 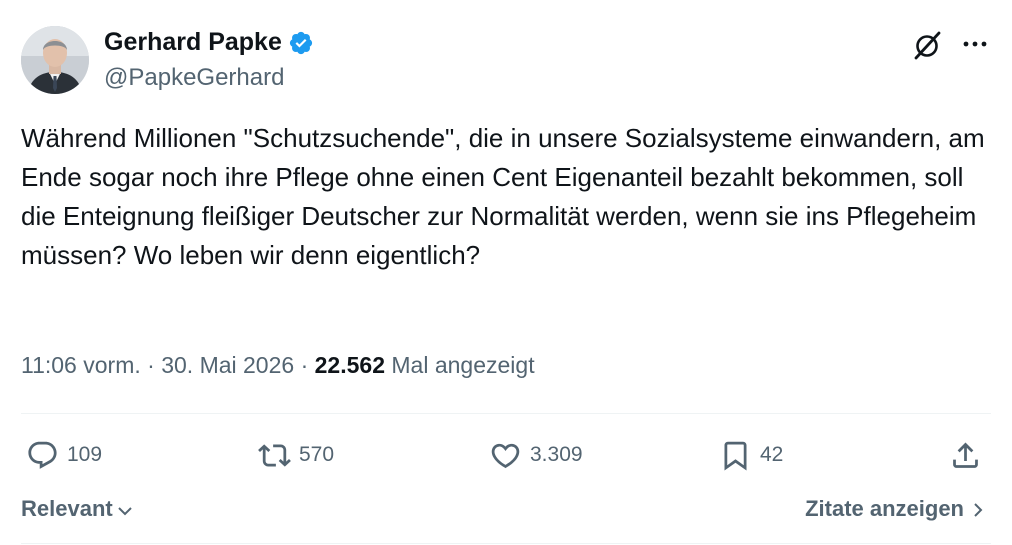 I want to click on view-quotes-link: Zitate anzeigen, so click(x=896, y=509).